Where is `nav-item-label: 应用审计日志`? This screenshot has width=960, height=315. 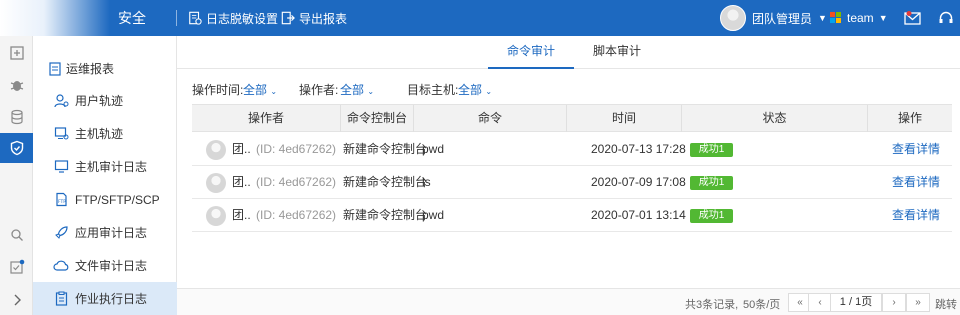
nav-item-label: 应用审计日志 is located at coordinates (111, 233).